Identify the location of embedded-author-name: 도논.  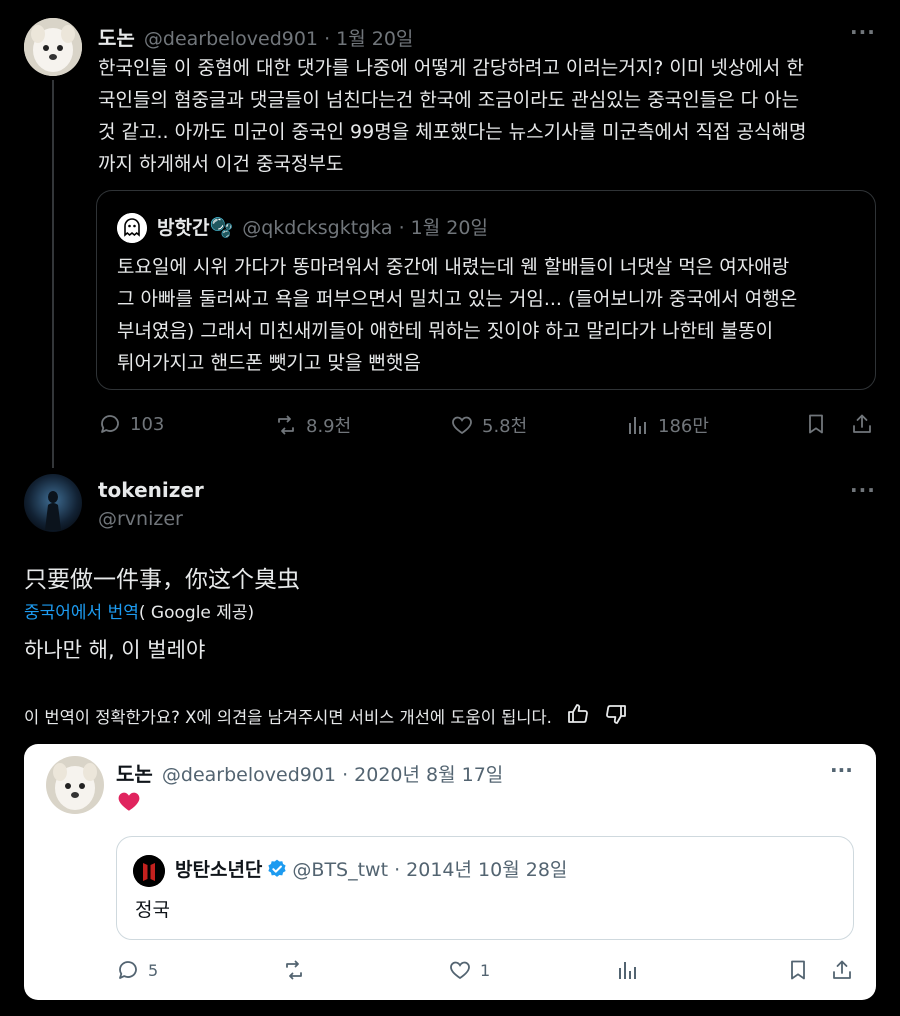
(134, 774).